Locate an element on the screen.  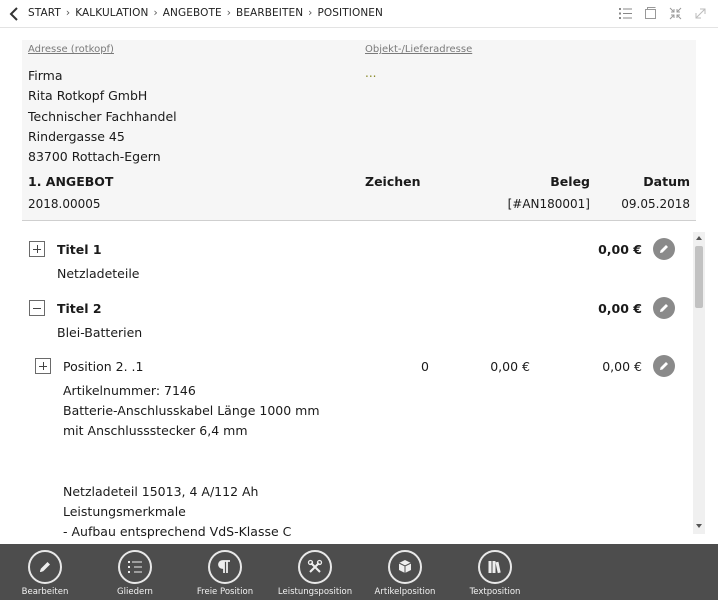
beleg-value: [#AN180001] is located at coordinates (548, 204).